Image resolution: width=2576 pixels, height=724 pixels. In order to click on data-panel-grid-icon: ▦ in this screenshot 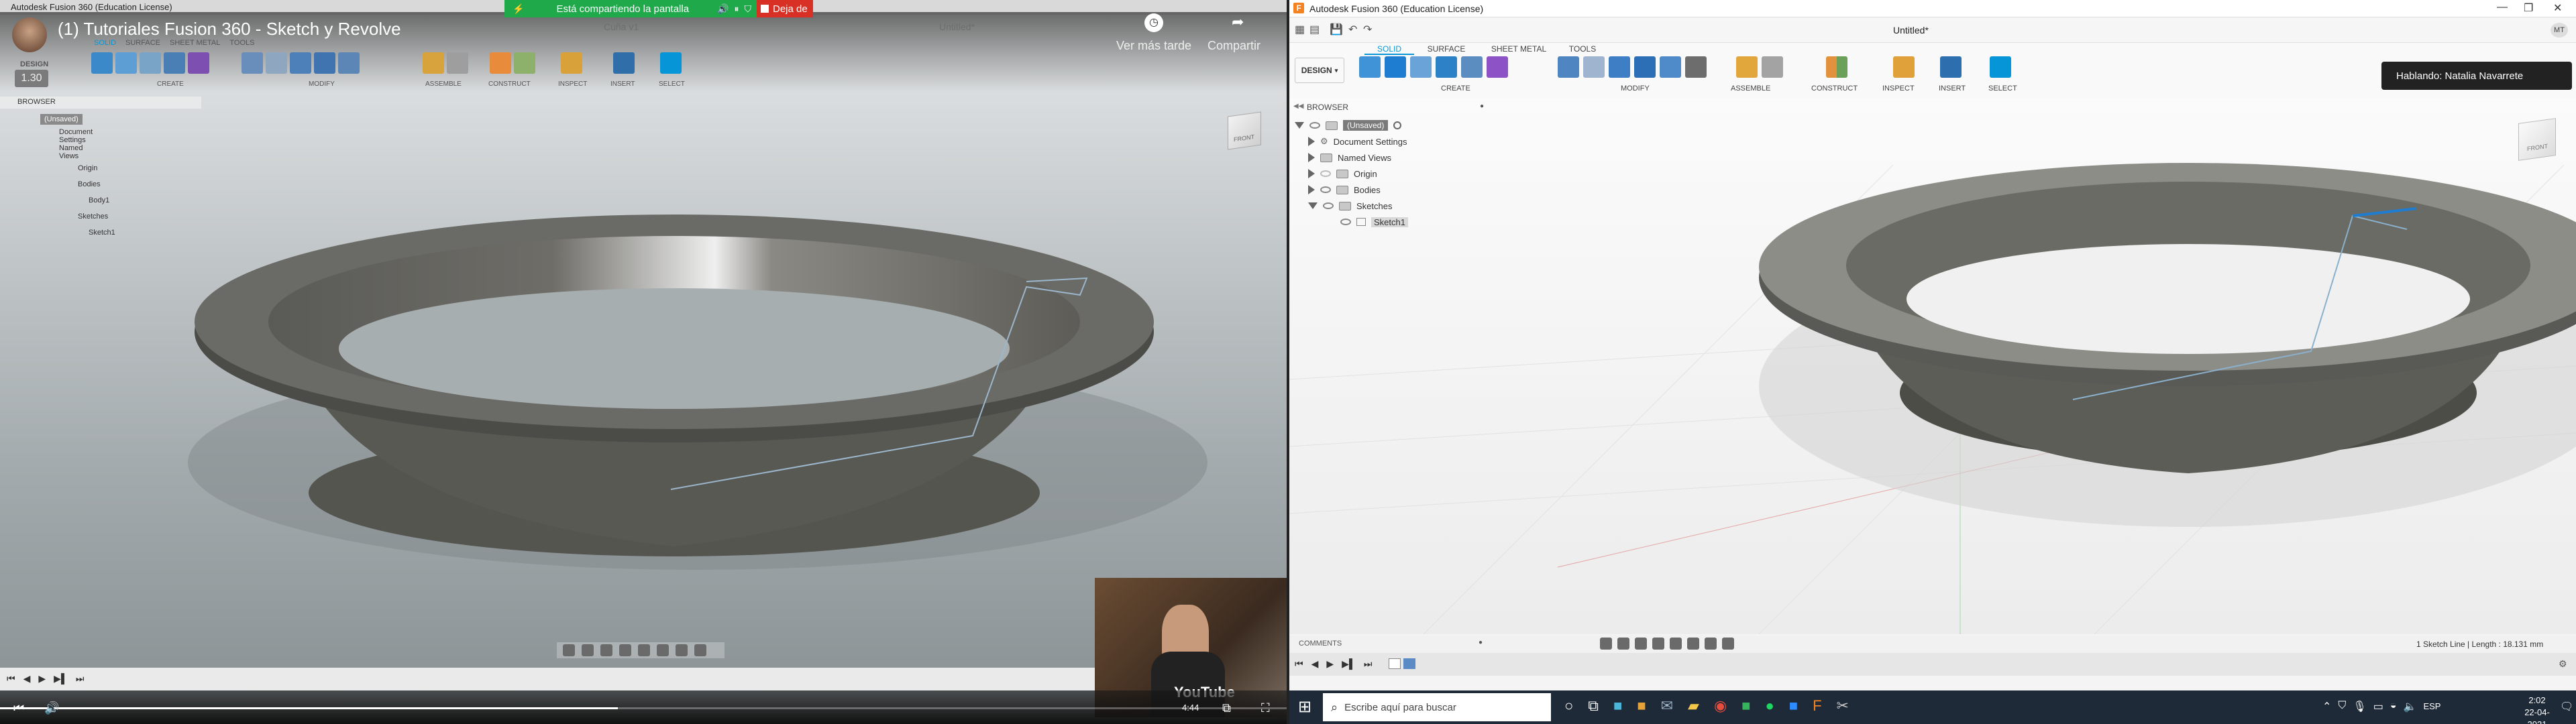, I will do `click(1300, 29)`.